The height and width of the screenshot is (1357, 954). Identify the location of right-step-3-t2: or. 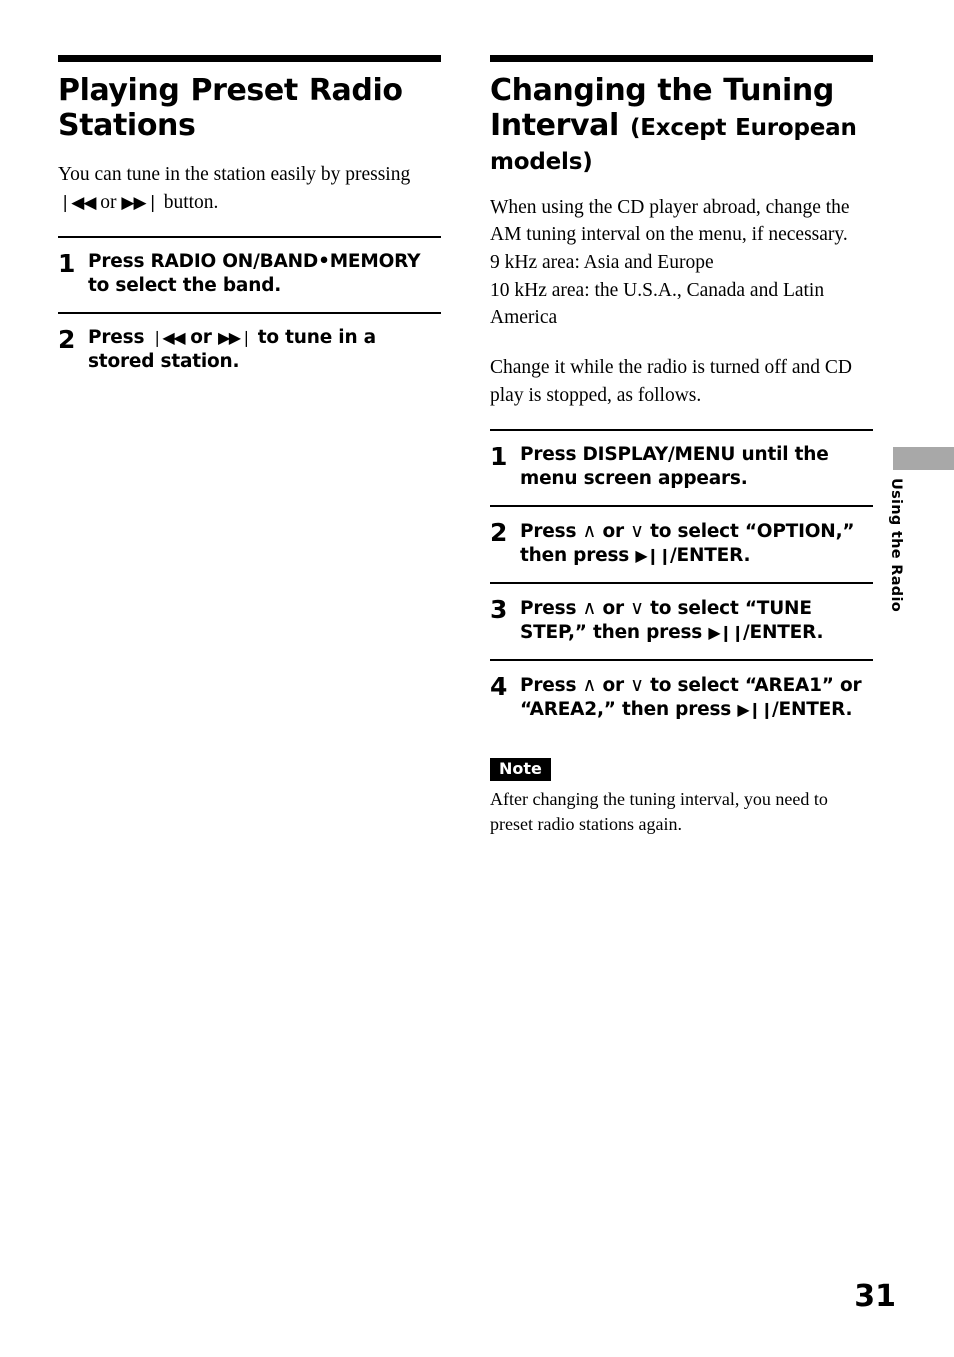
(613, 608).